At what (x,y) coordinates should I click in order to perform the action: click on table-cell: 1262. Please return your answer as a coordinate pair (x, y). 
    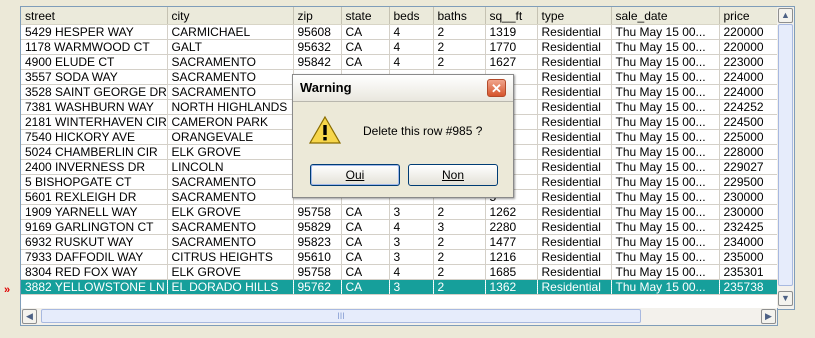
    Looking at the image, I should click on (511, 212).